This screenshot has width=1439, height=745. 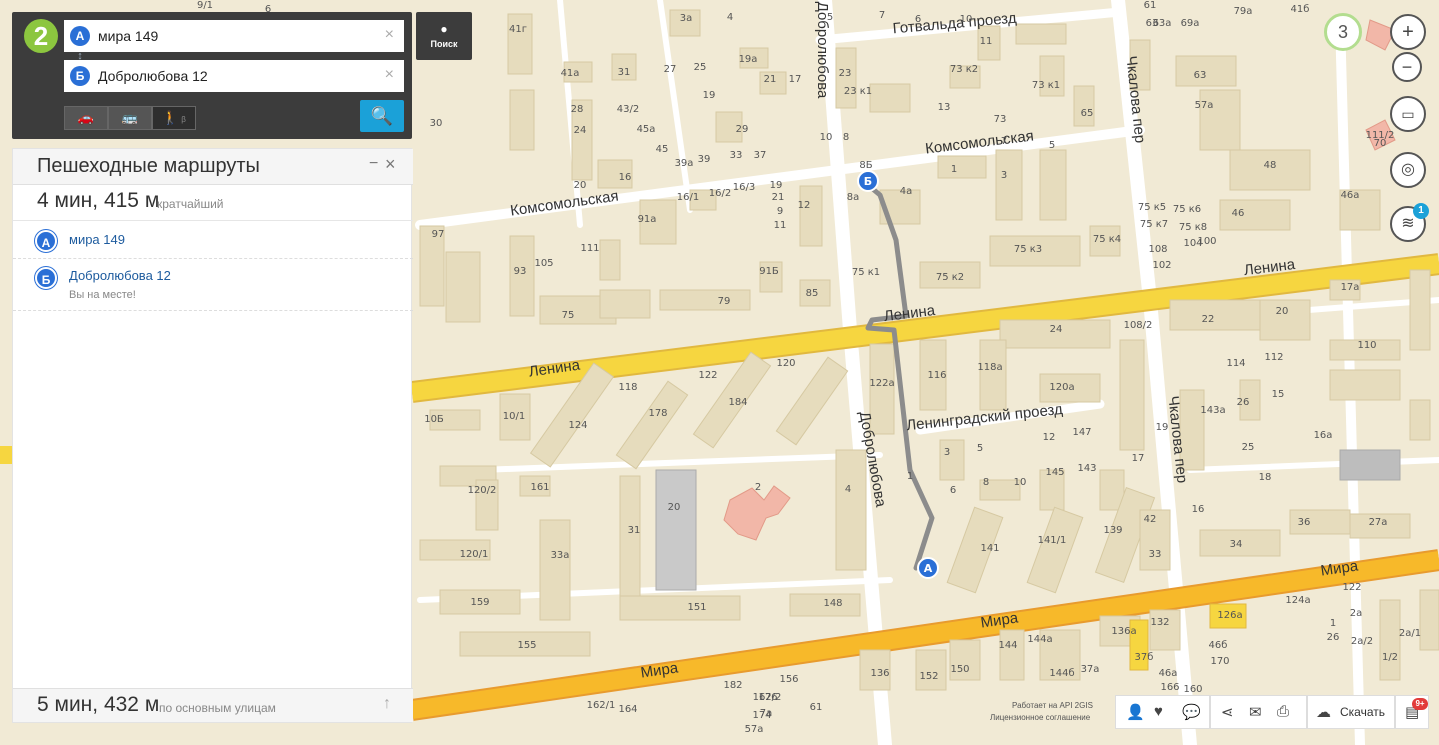 I want to click on download-icon: ☁, so click(x=1323, y=712).